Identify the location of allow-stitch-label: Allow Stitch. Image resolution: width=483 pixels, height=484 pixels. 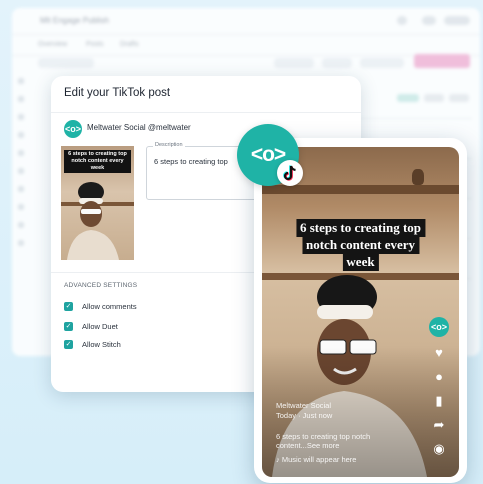
(101, 344).